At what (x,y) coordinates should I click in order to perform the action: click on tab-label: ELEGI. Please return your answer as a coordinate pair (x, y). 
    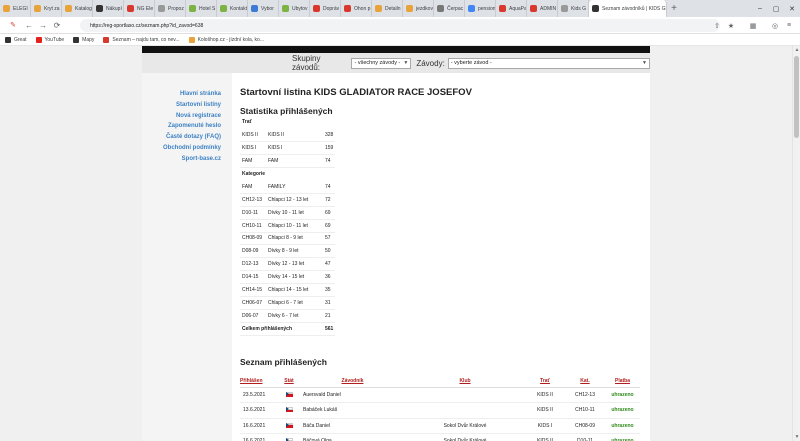
    Looking at the image, I should click on (20, 8).